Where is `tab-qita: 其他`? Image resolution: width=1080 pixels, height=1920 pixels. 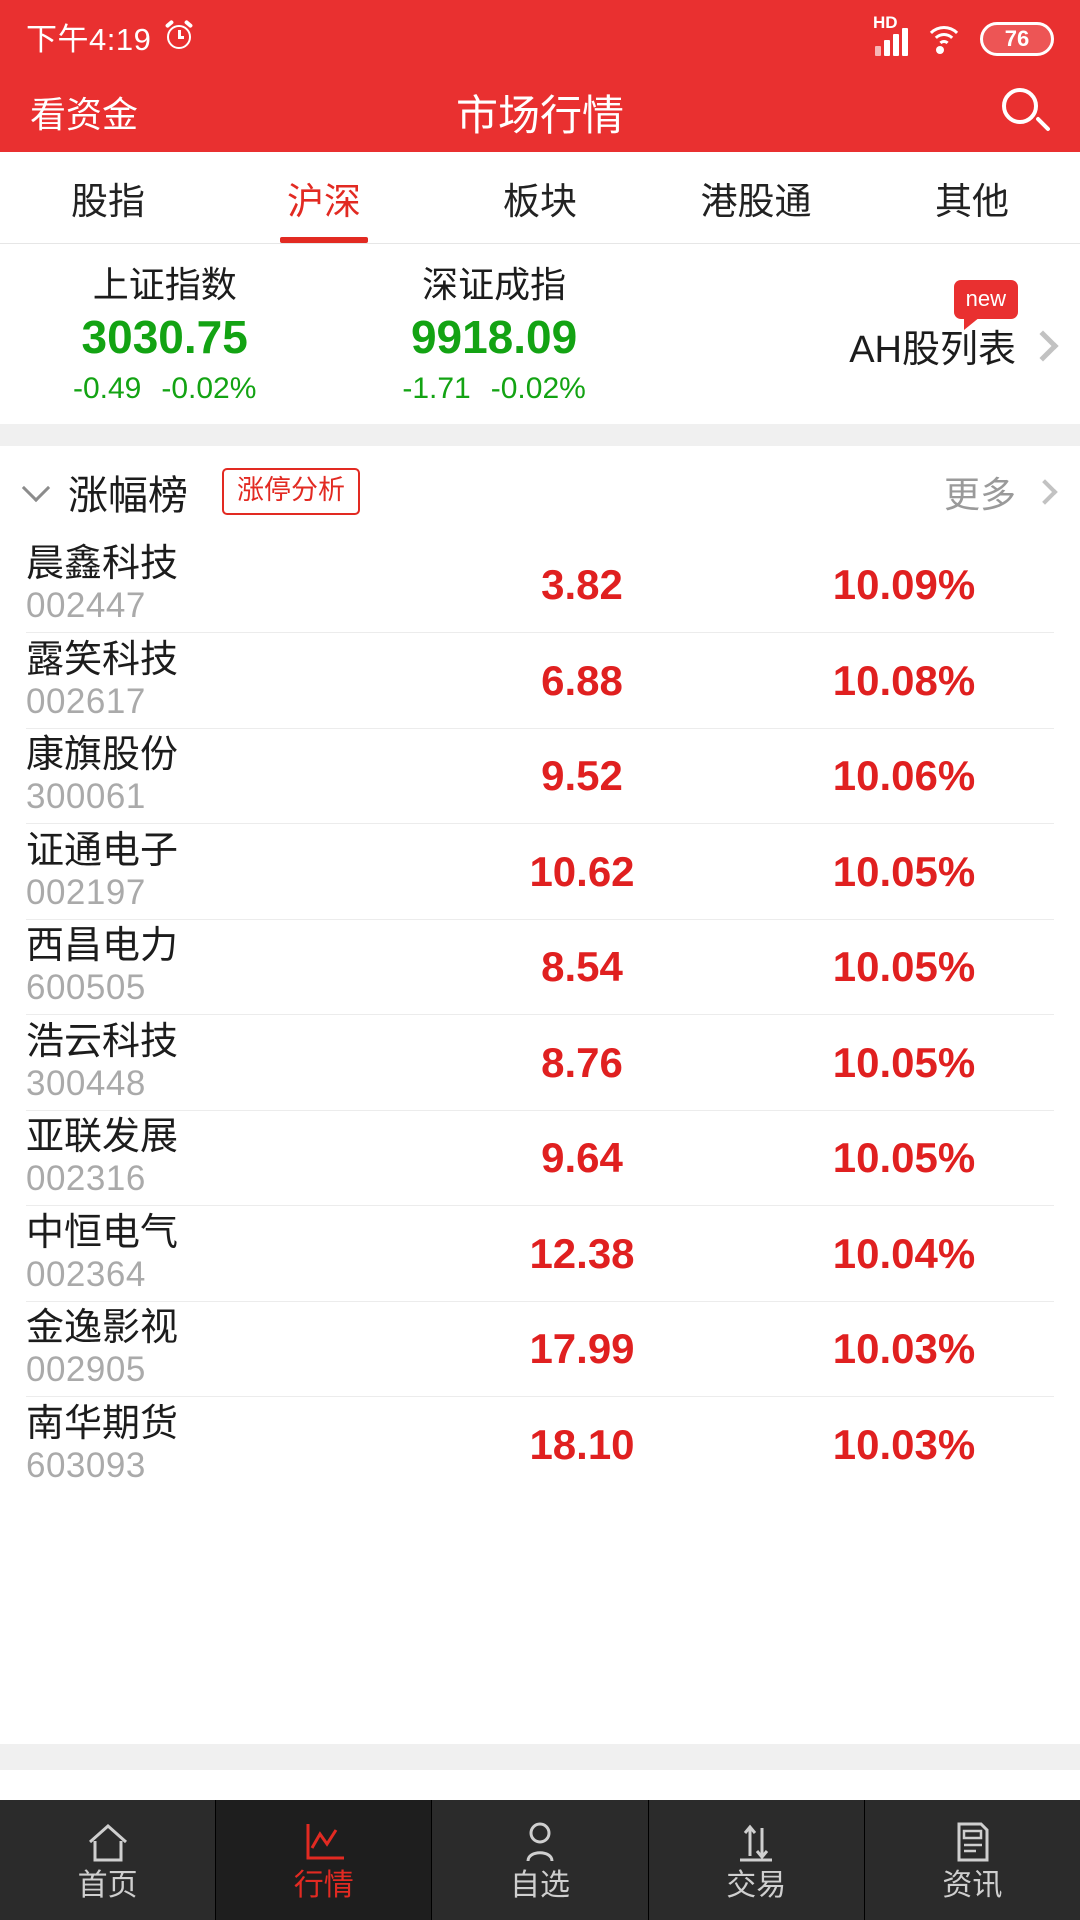
tab-qita: 其他 is located at coordinates (972, 197).